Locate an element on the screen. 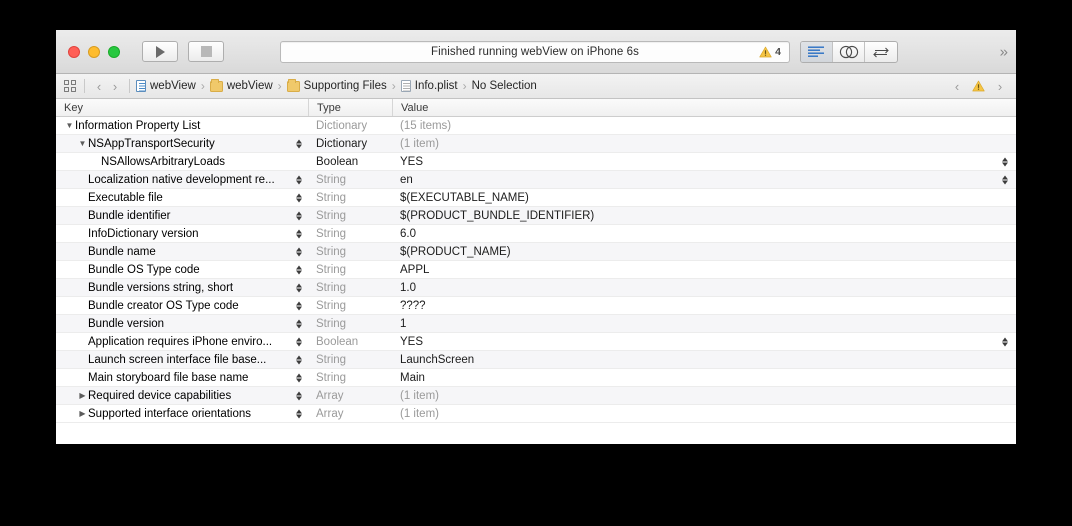  editor-mode-segmented-control is located at coordinates (849, 52).